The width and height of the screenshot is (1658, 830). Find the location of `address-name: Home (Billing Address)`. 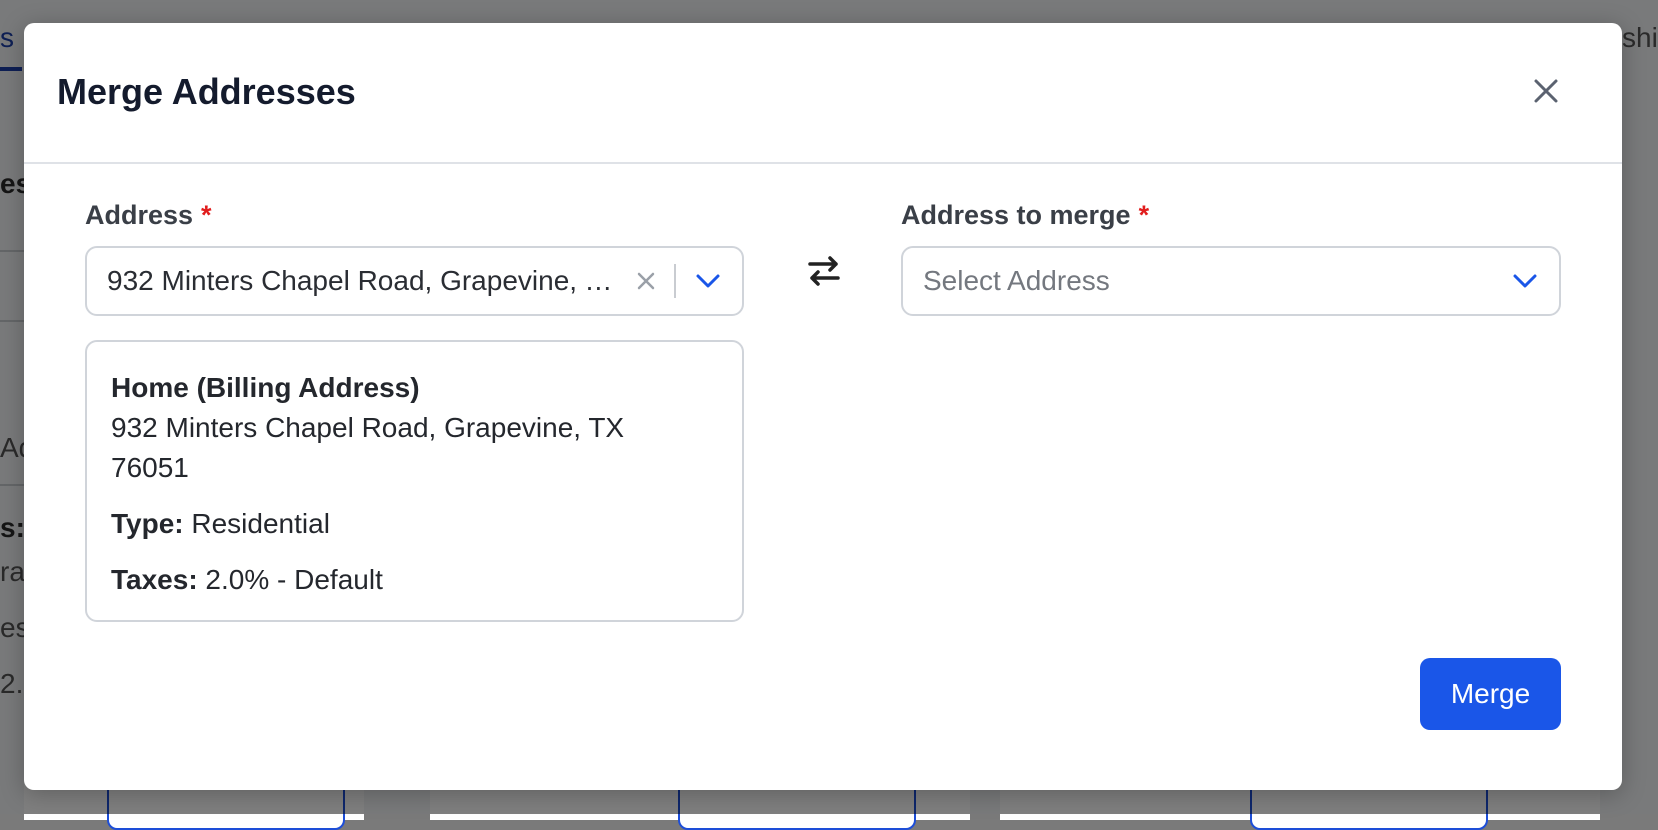

address-name: Home (Billing Address) is located at coordinates (265, 387).